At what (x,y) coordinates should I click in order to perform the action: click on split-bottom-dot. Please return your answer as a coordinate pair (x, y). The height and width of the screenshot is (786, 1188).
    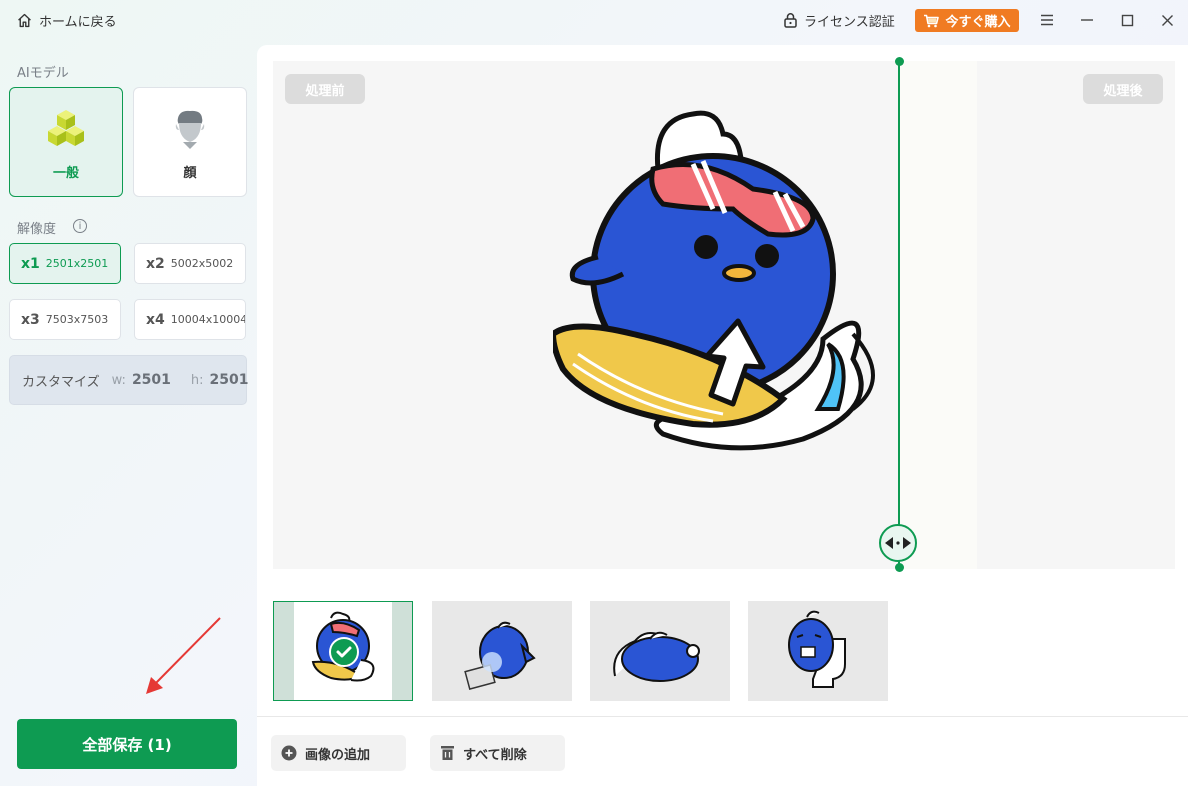
    Looking at the image, I should click on (899, 567).